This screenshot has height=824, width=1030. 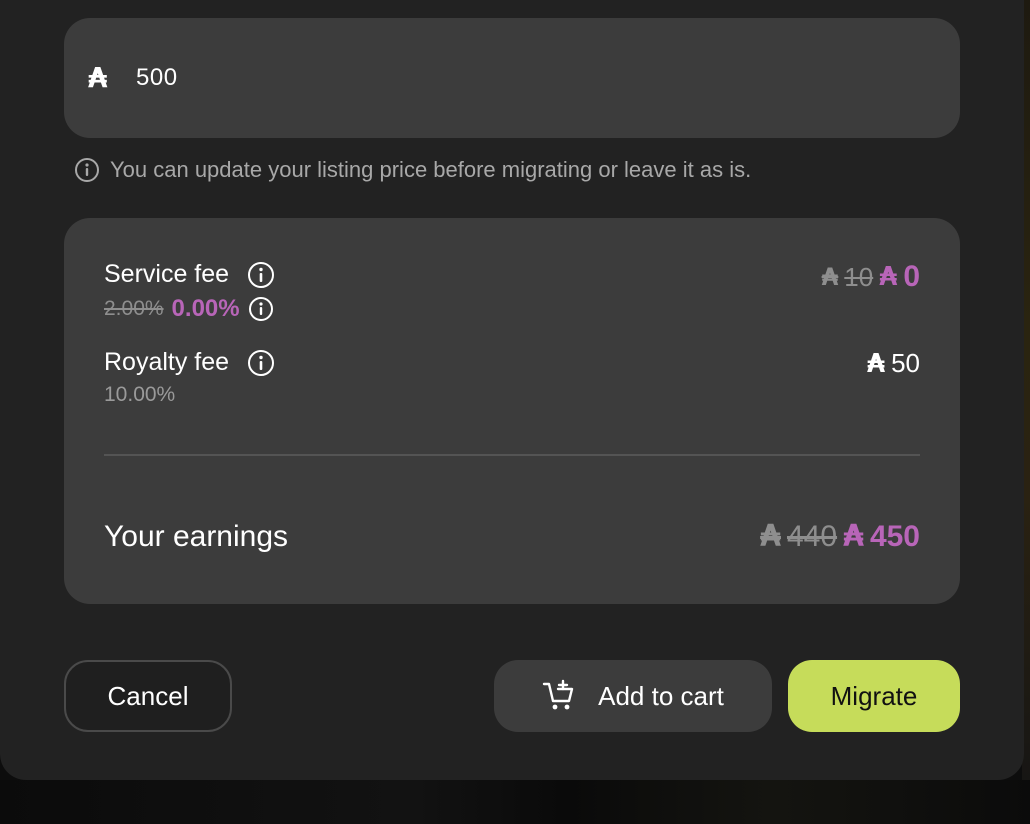 I want to click on earnings-label: Your earnings, so click(x=196, y=536).